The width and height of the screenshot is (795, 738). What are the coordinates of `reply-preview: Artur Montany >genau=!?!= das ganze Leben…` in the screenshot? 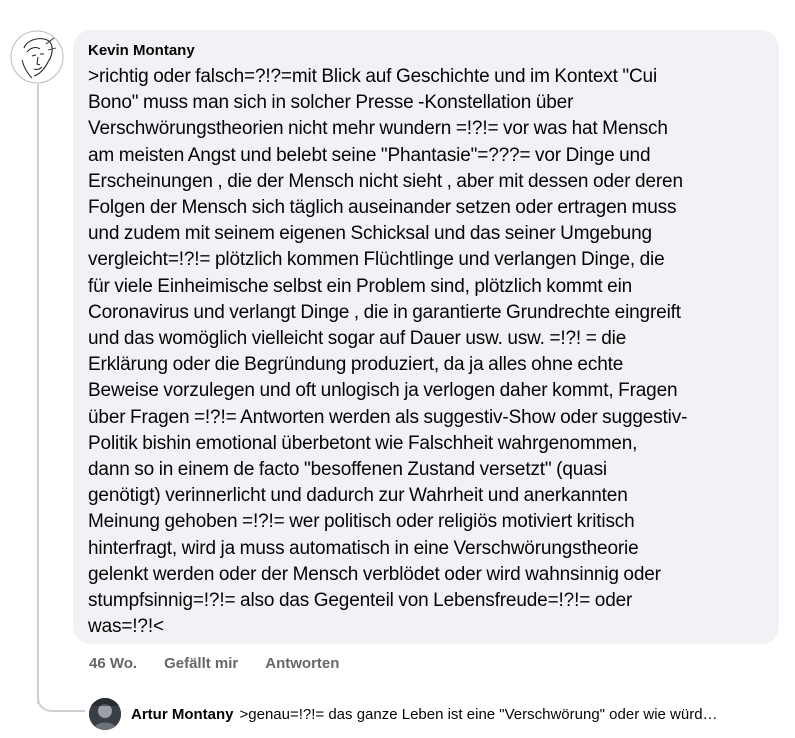 It's located at (439, 714).